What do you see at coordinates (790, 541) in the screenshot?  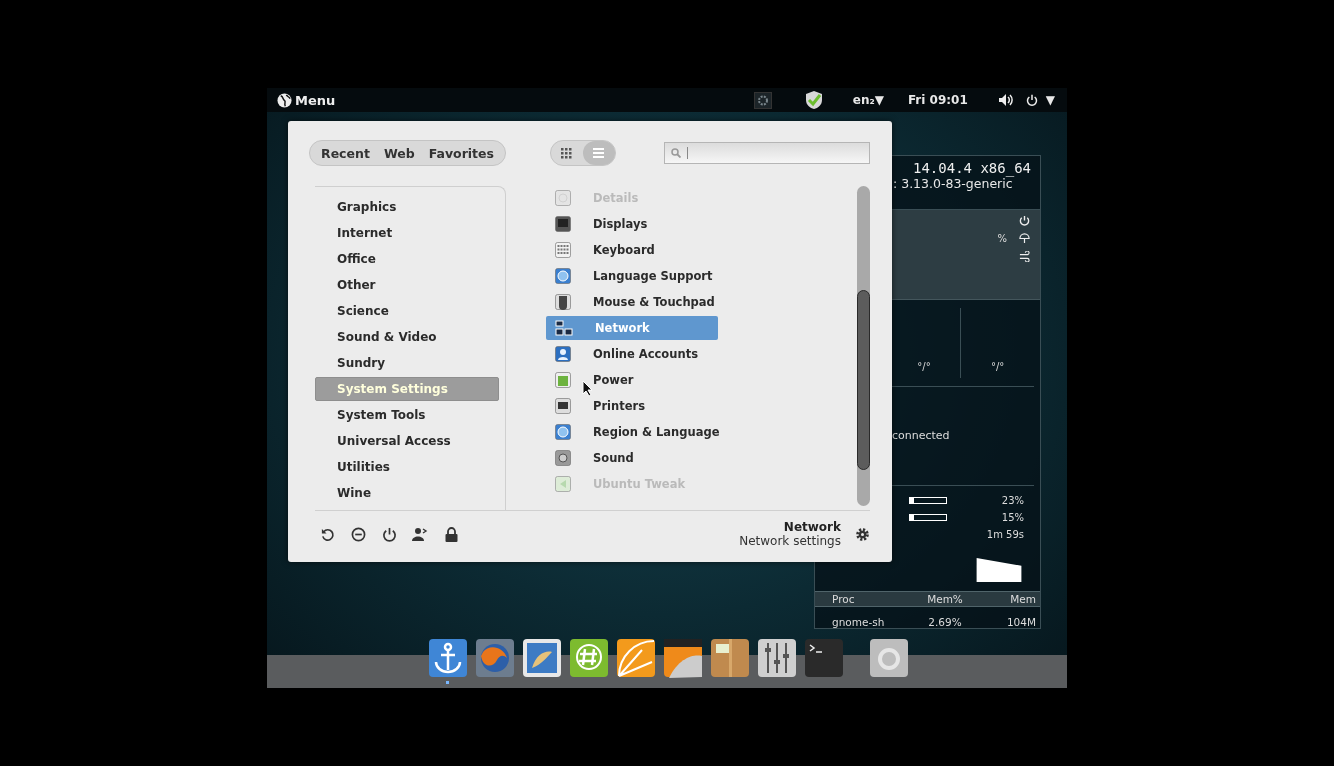 I see `selected-app-description: Network settings` at bounding box center [790, 541].